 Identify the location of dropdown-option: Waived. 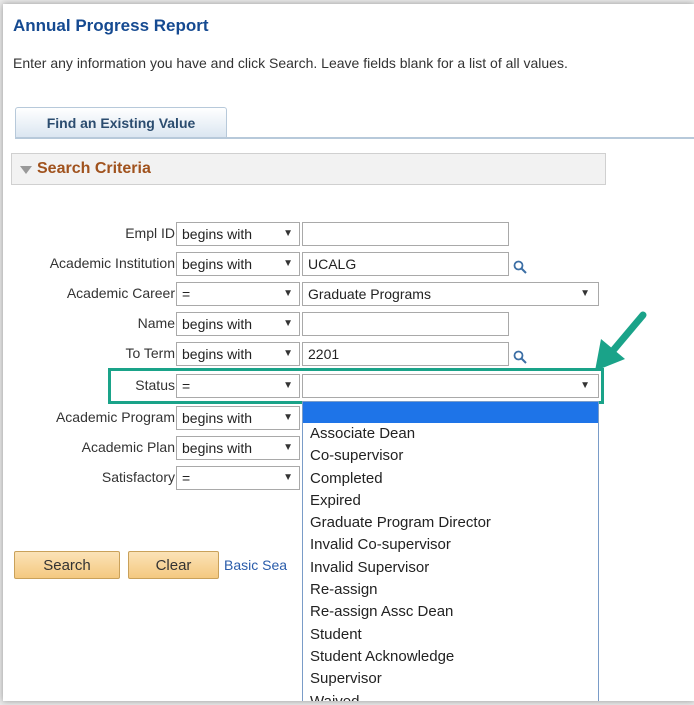
(450, 696).